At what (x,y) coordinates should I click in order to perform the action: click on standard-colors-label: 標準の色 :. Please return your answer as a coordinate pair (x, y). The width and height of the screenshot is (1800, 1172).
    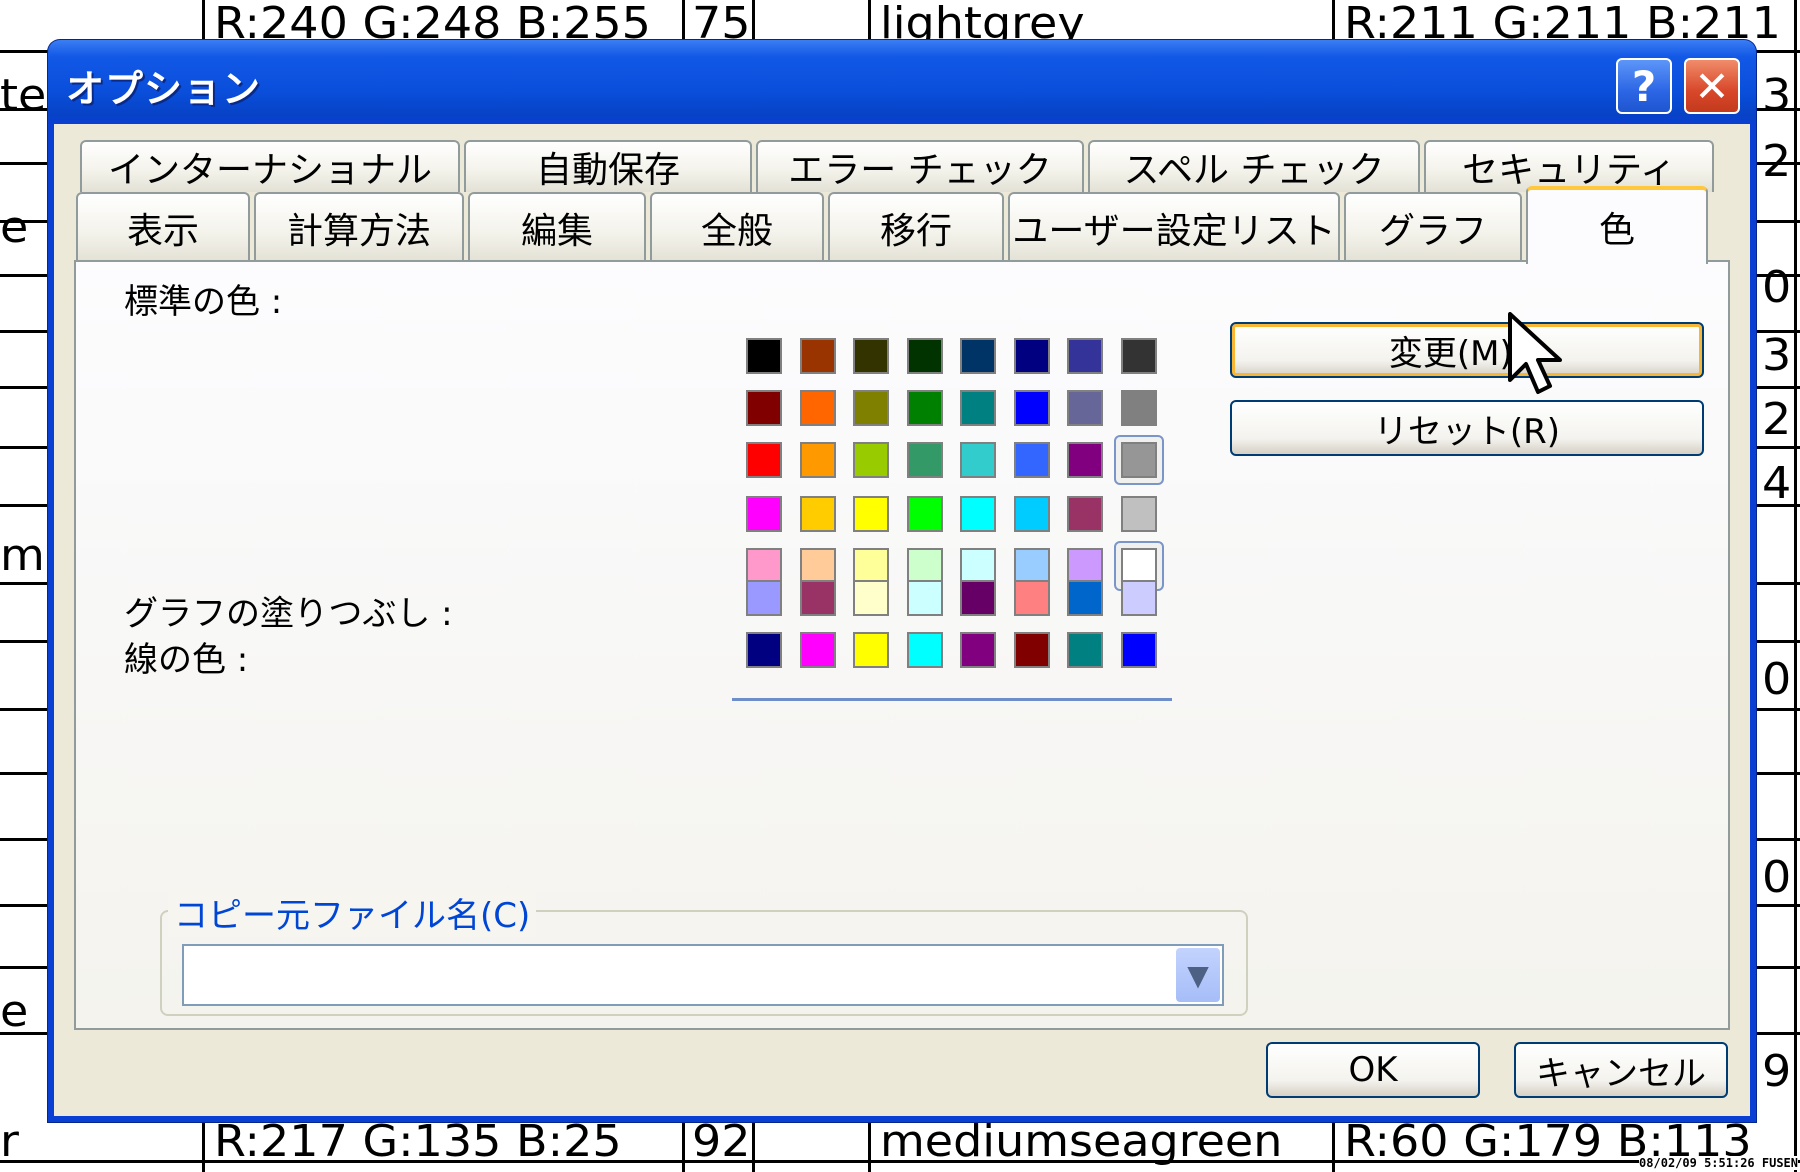
    Looking at the image, I should click on (203, 302).